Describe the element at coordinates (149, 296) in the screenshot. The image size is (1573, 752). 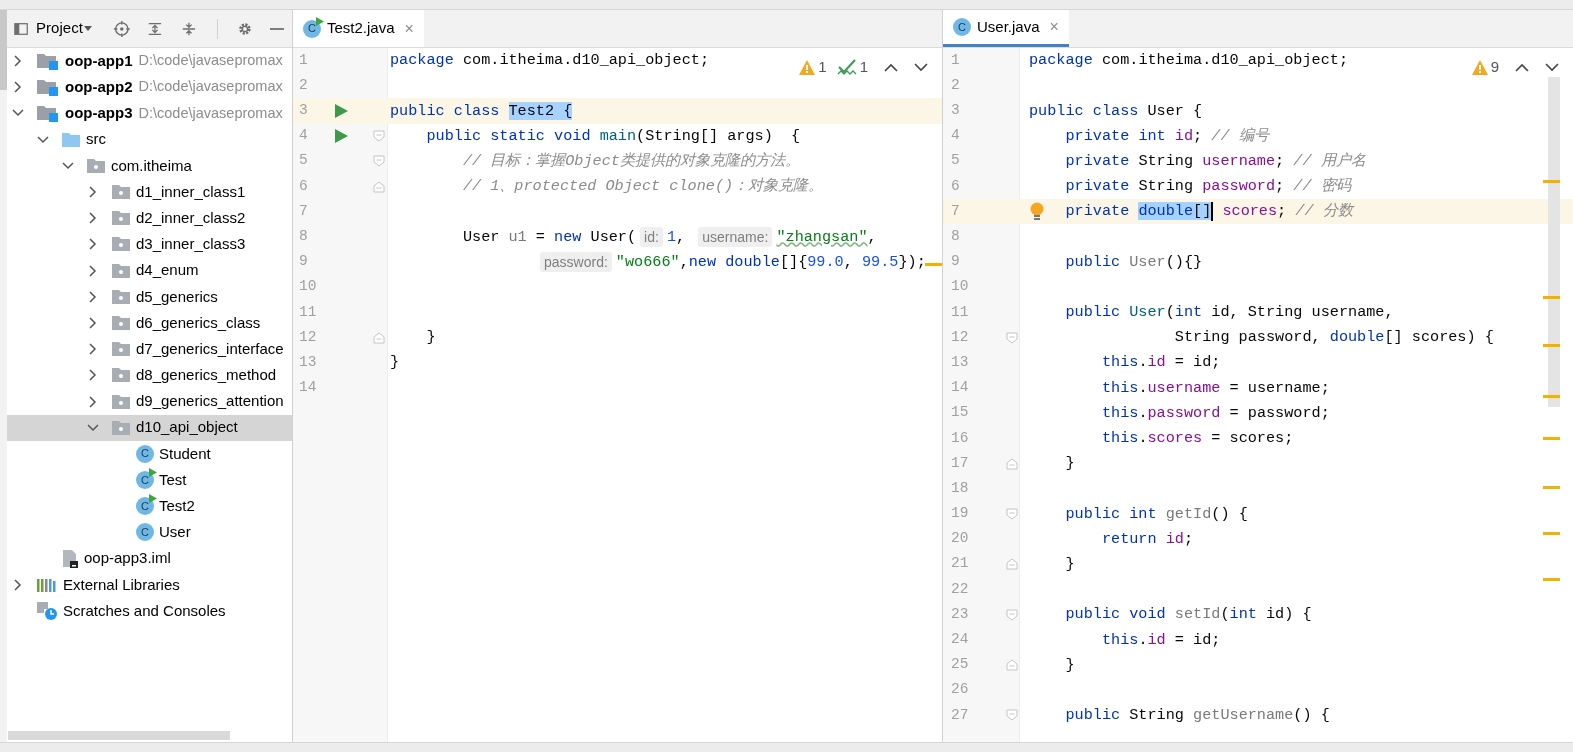
I see `tree-item: d5_generics` at that location.